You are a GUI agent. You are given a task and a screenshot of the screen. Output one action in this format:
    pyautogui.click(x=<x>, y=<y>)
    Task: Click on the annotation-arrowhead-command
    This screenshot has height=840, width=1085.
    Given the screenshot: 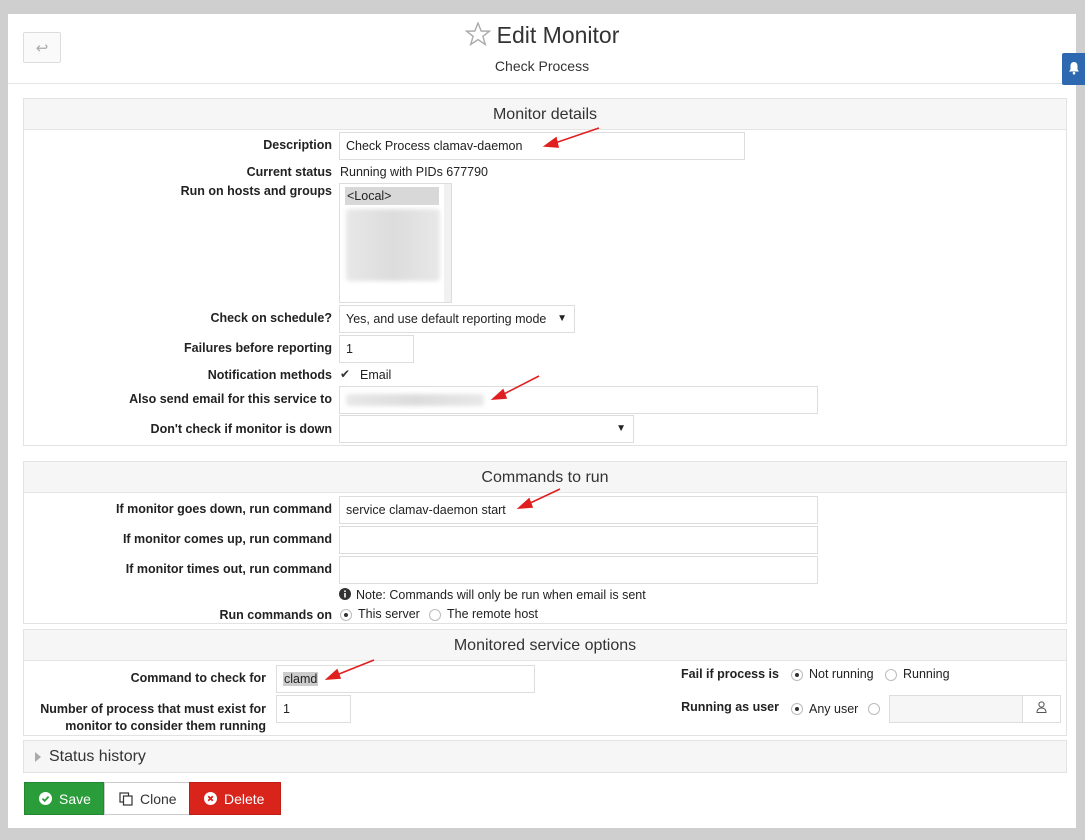 What is the action you would take?
    pyautogui.click(x=525, y=503)
    